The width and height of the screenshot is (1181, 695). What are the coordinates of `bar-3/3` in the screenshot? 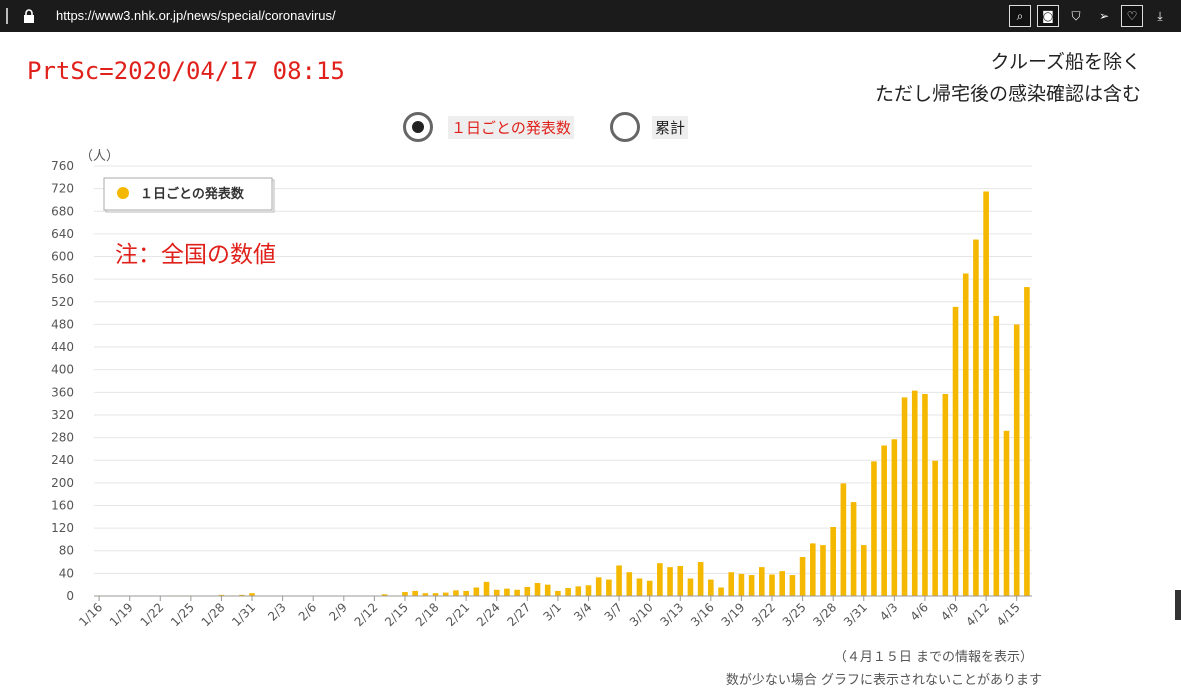 It's located at (578, 591).